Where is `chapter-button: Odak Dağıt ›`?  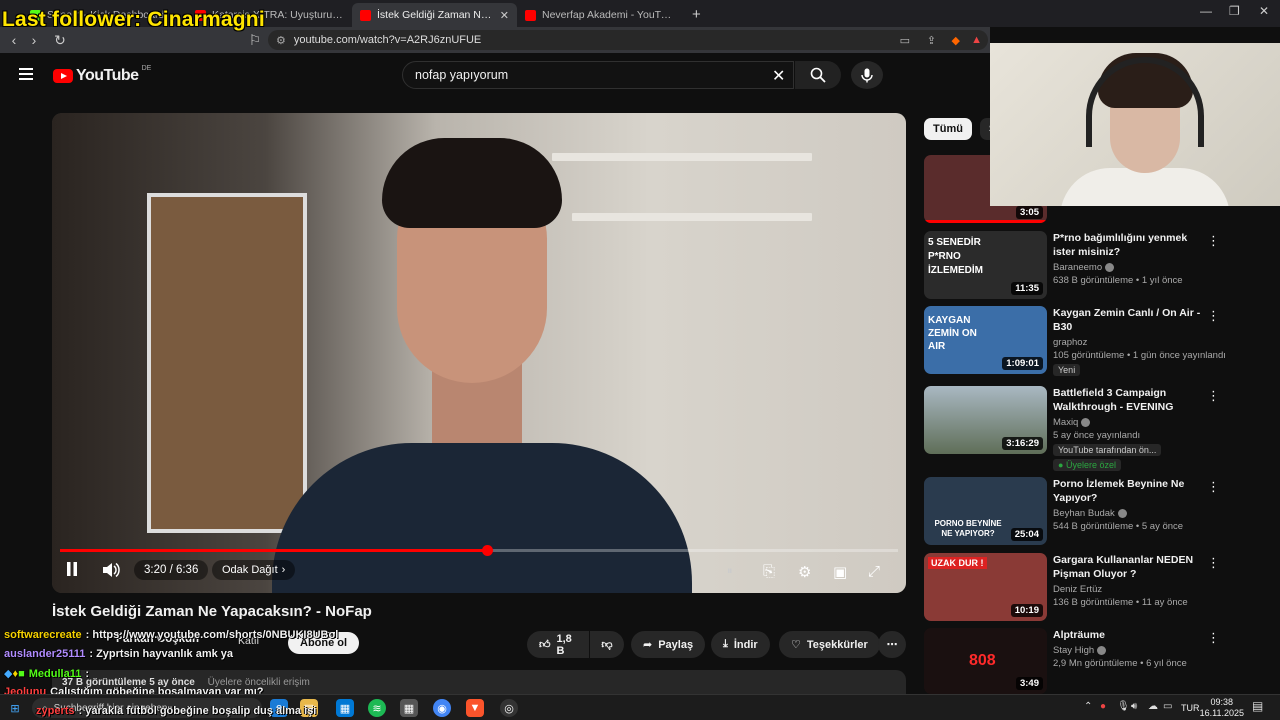 chapter-button: Odak Dağıt › is located at coordinates (254, 570).